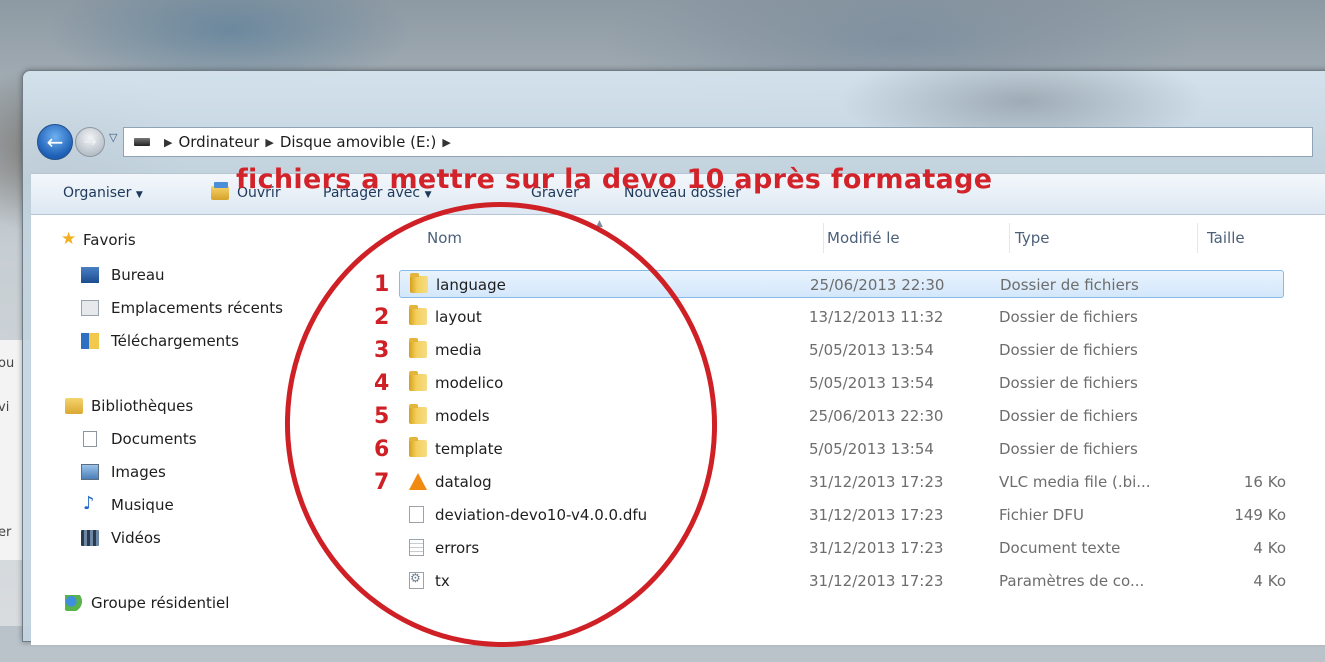  I want to click on file-name: language, so click(471, 285).